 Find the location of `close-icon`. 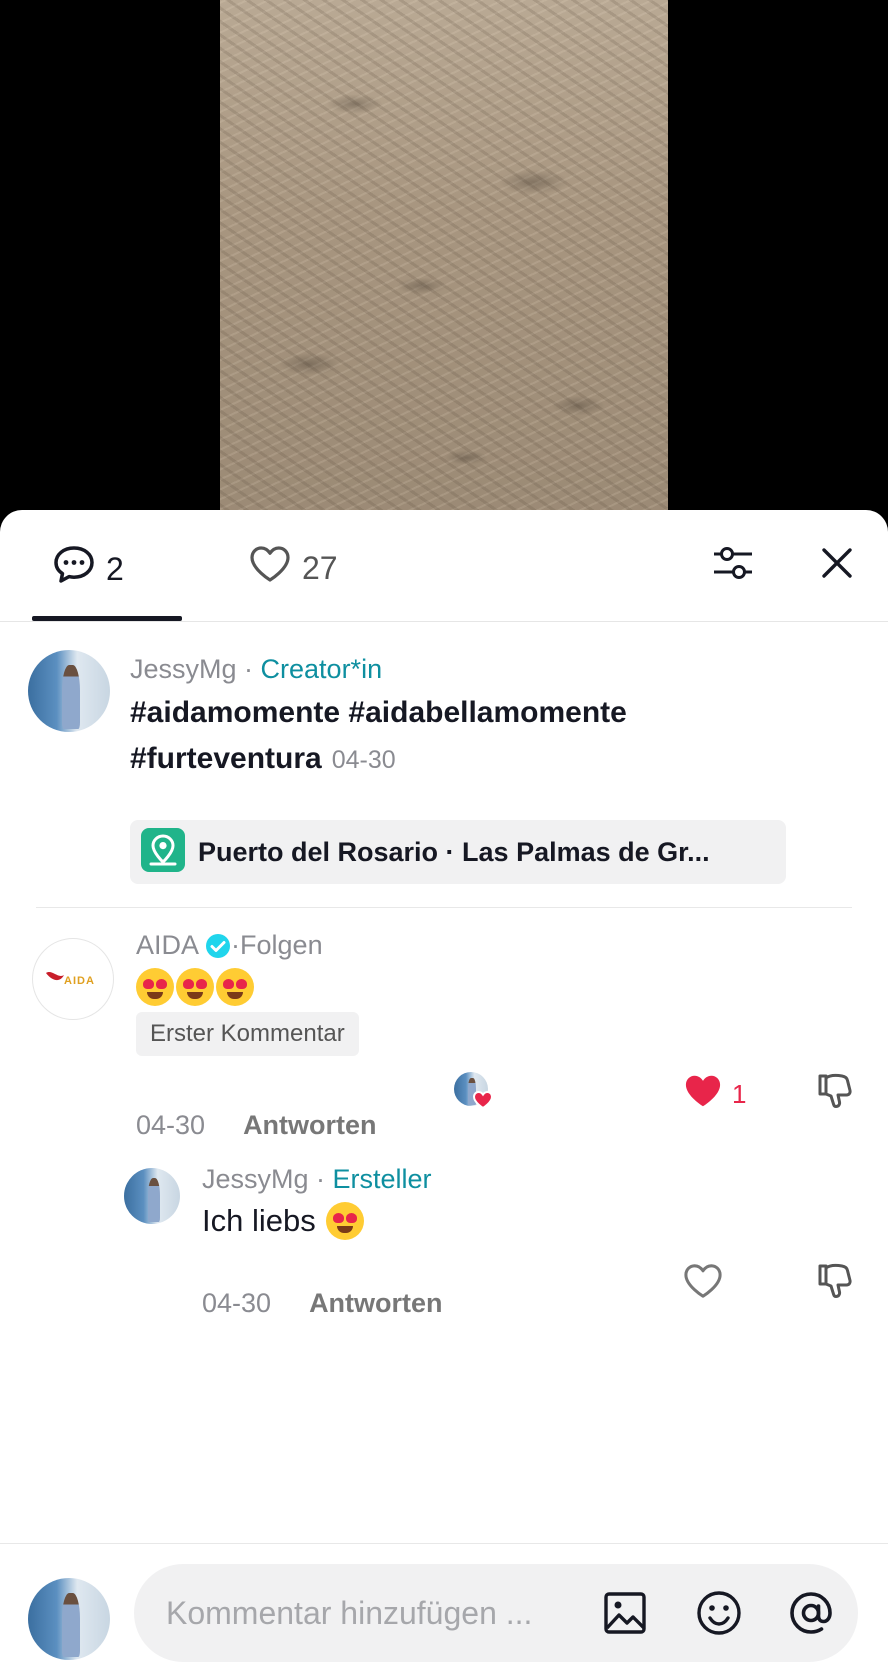

close-icon is located at coordinates (837, 563).